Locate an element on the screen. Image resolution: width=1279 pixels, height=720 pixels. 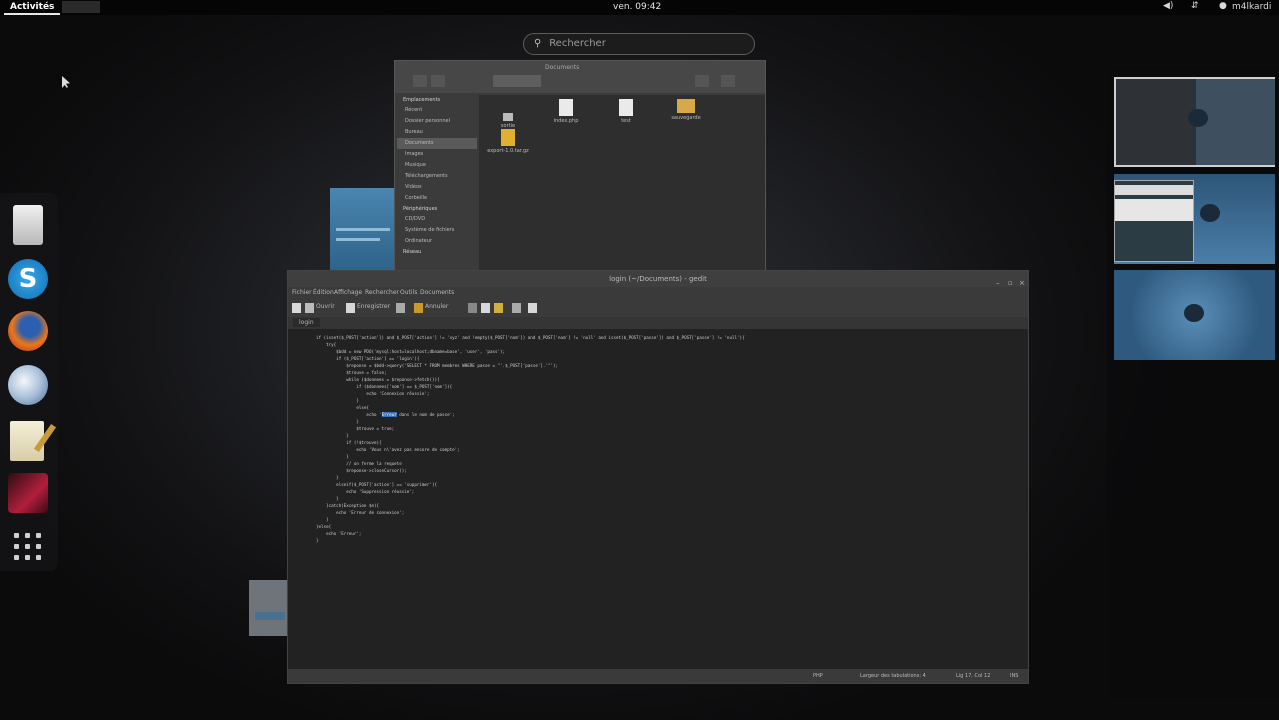
sidebar-item-videos: Vidéos is located at coordinates (437, 187).